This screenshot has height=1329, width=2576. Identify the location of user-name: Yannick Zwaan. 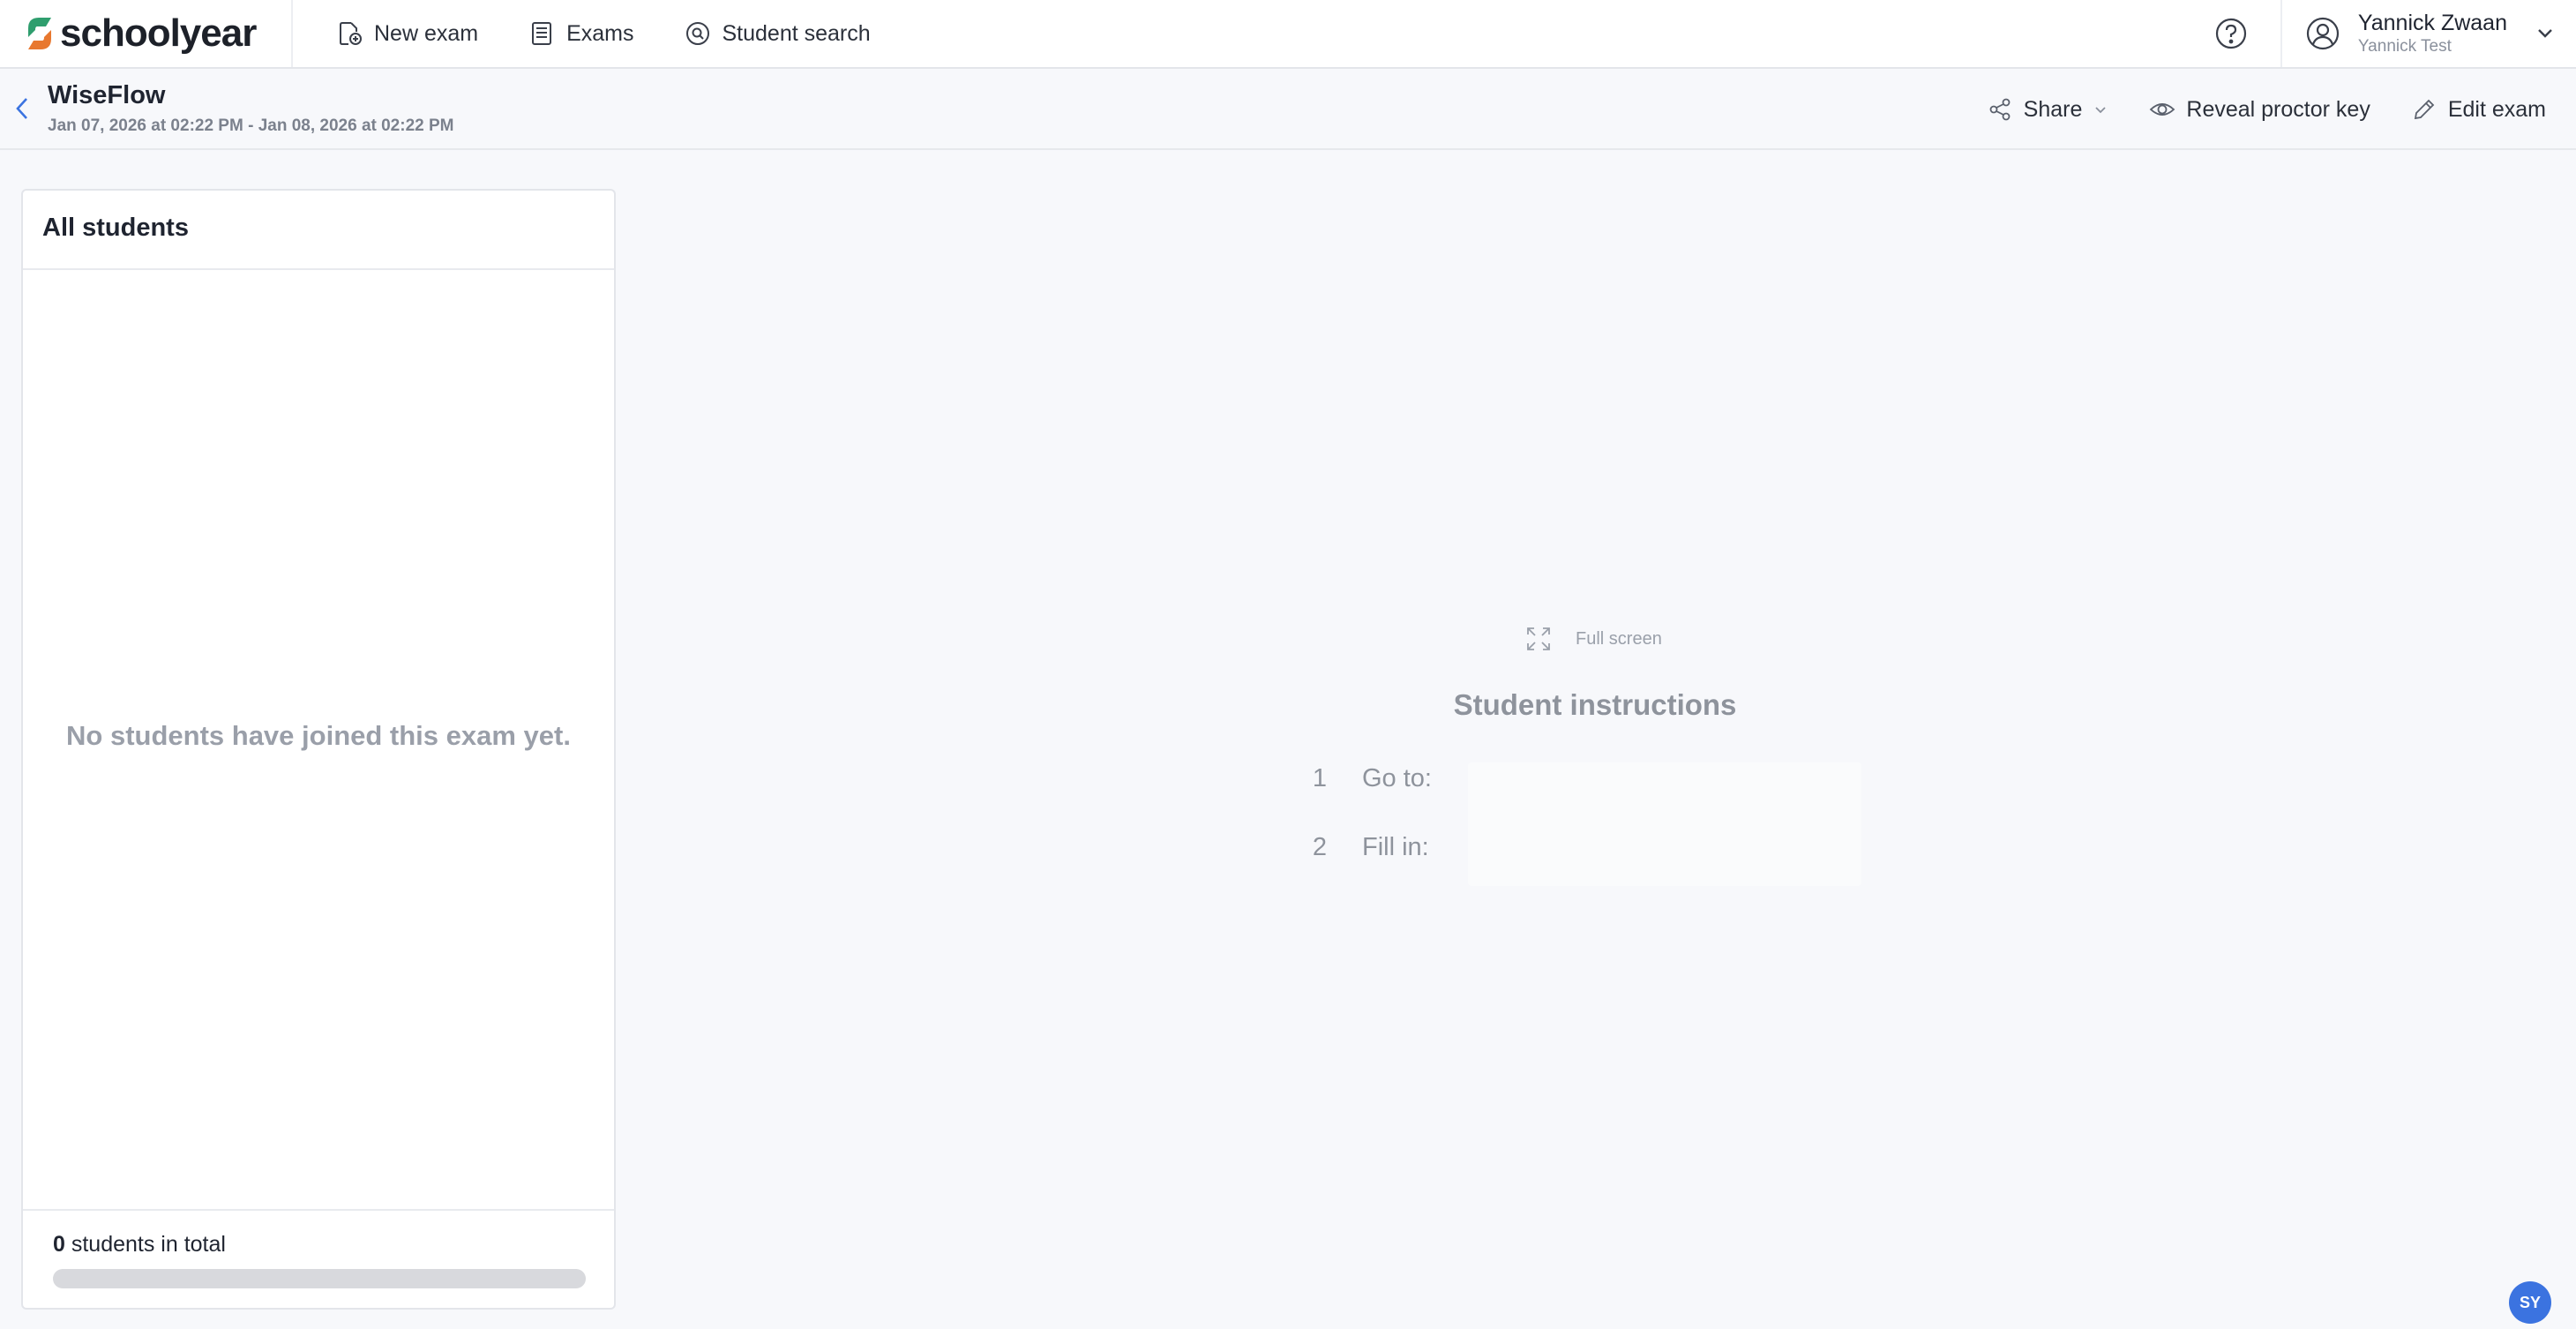
(2432, 23).